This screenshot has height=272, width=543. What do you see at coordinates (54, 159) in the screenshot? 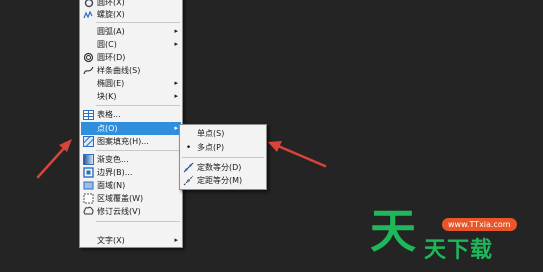
I see `left-annotation-arrow` at bounding box center [54, 159].